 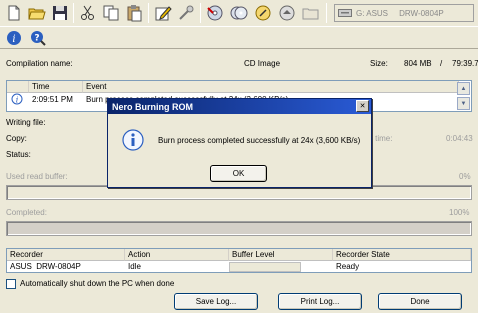 I want to click on copy-icon, so click(x=111, y=13).